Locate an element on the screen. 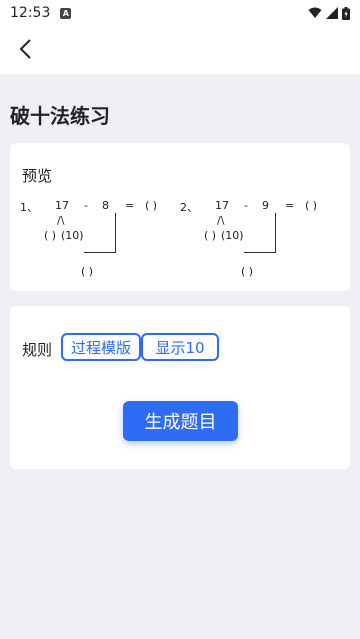 The height and width of the screenshot is (639, 360). problem-item: 2、 17 - 9 = ( ) /\ ( ) (10) ( ) is located at coordinates (260, 239).